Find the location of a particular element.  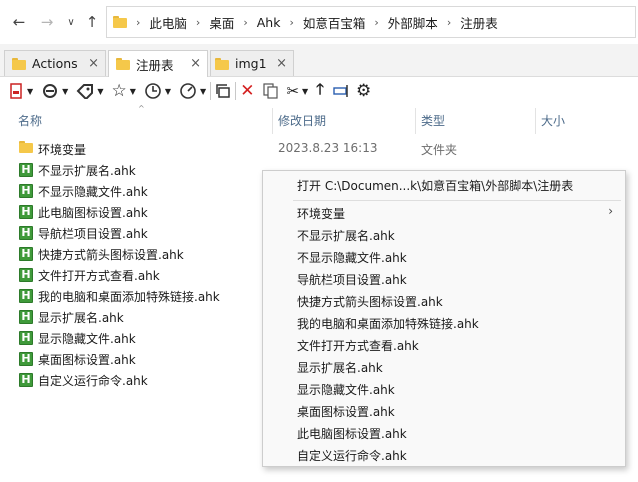

menu-item: 不显示扩展名.ahk is located at coordinates (444, 235).